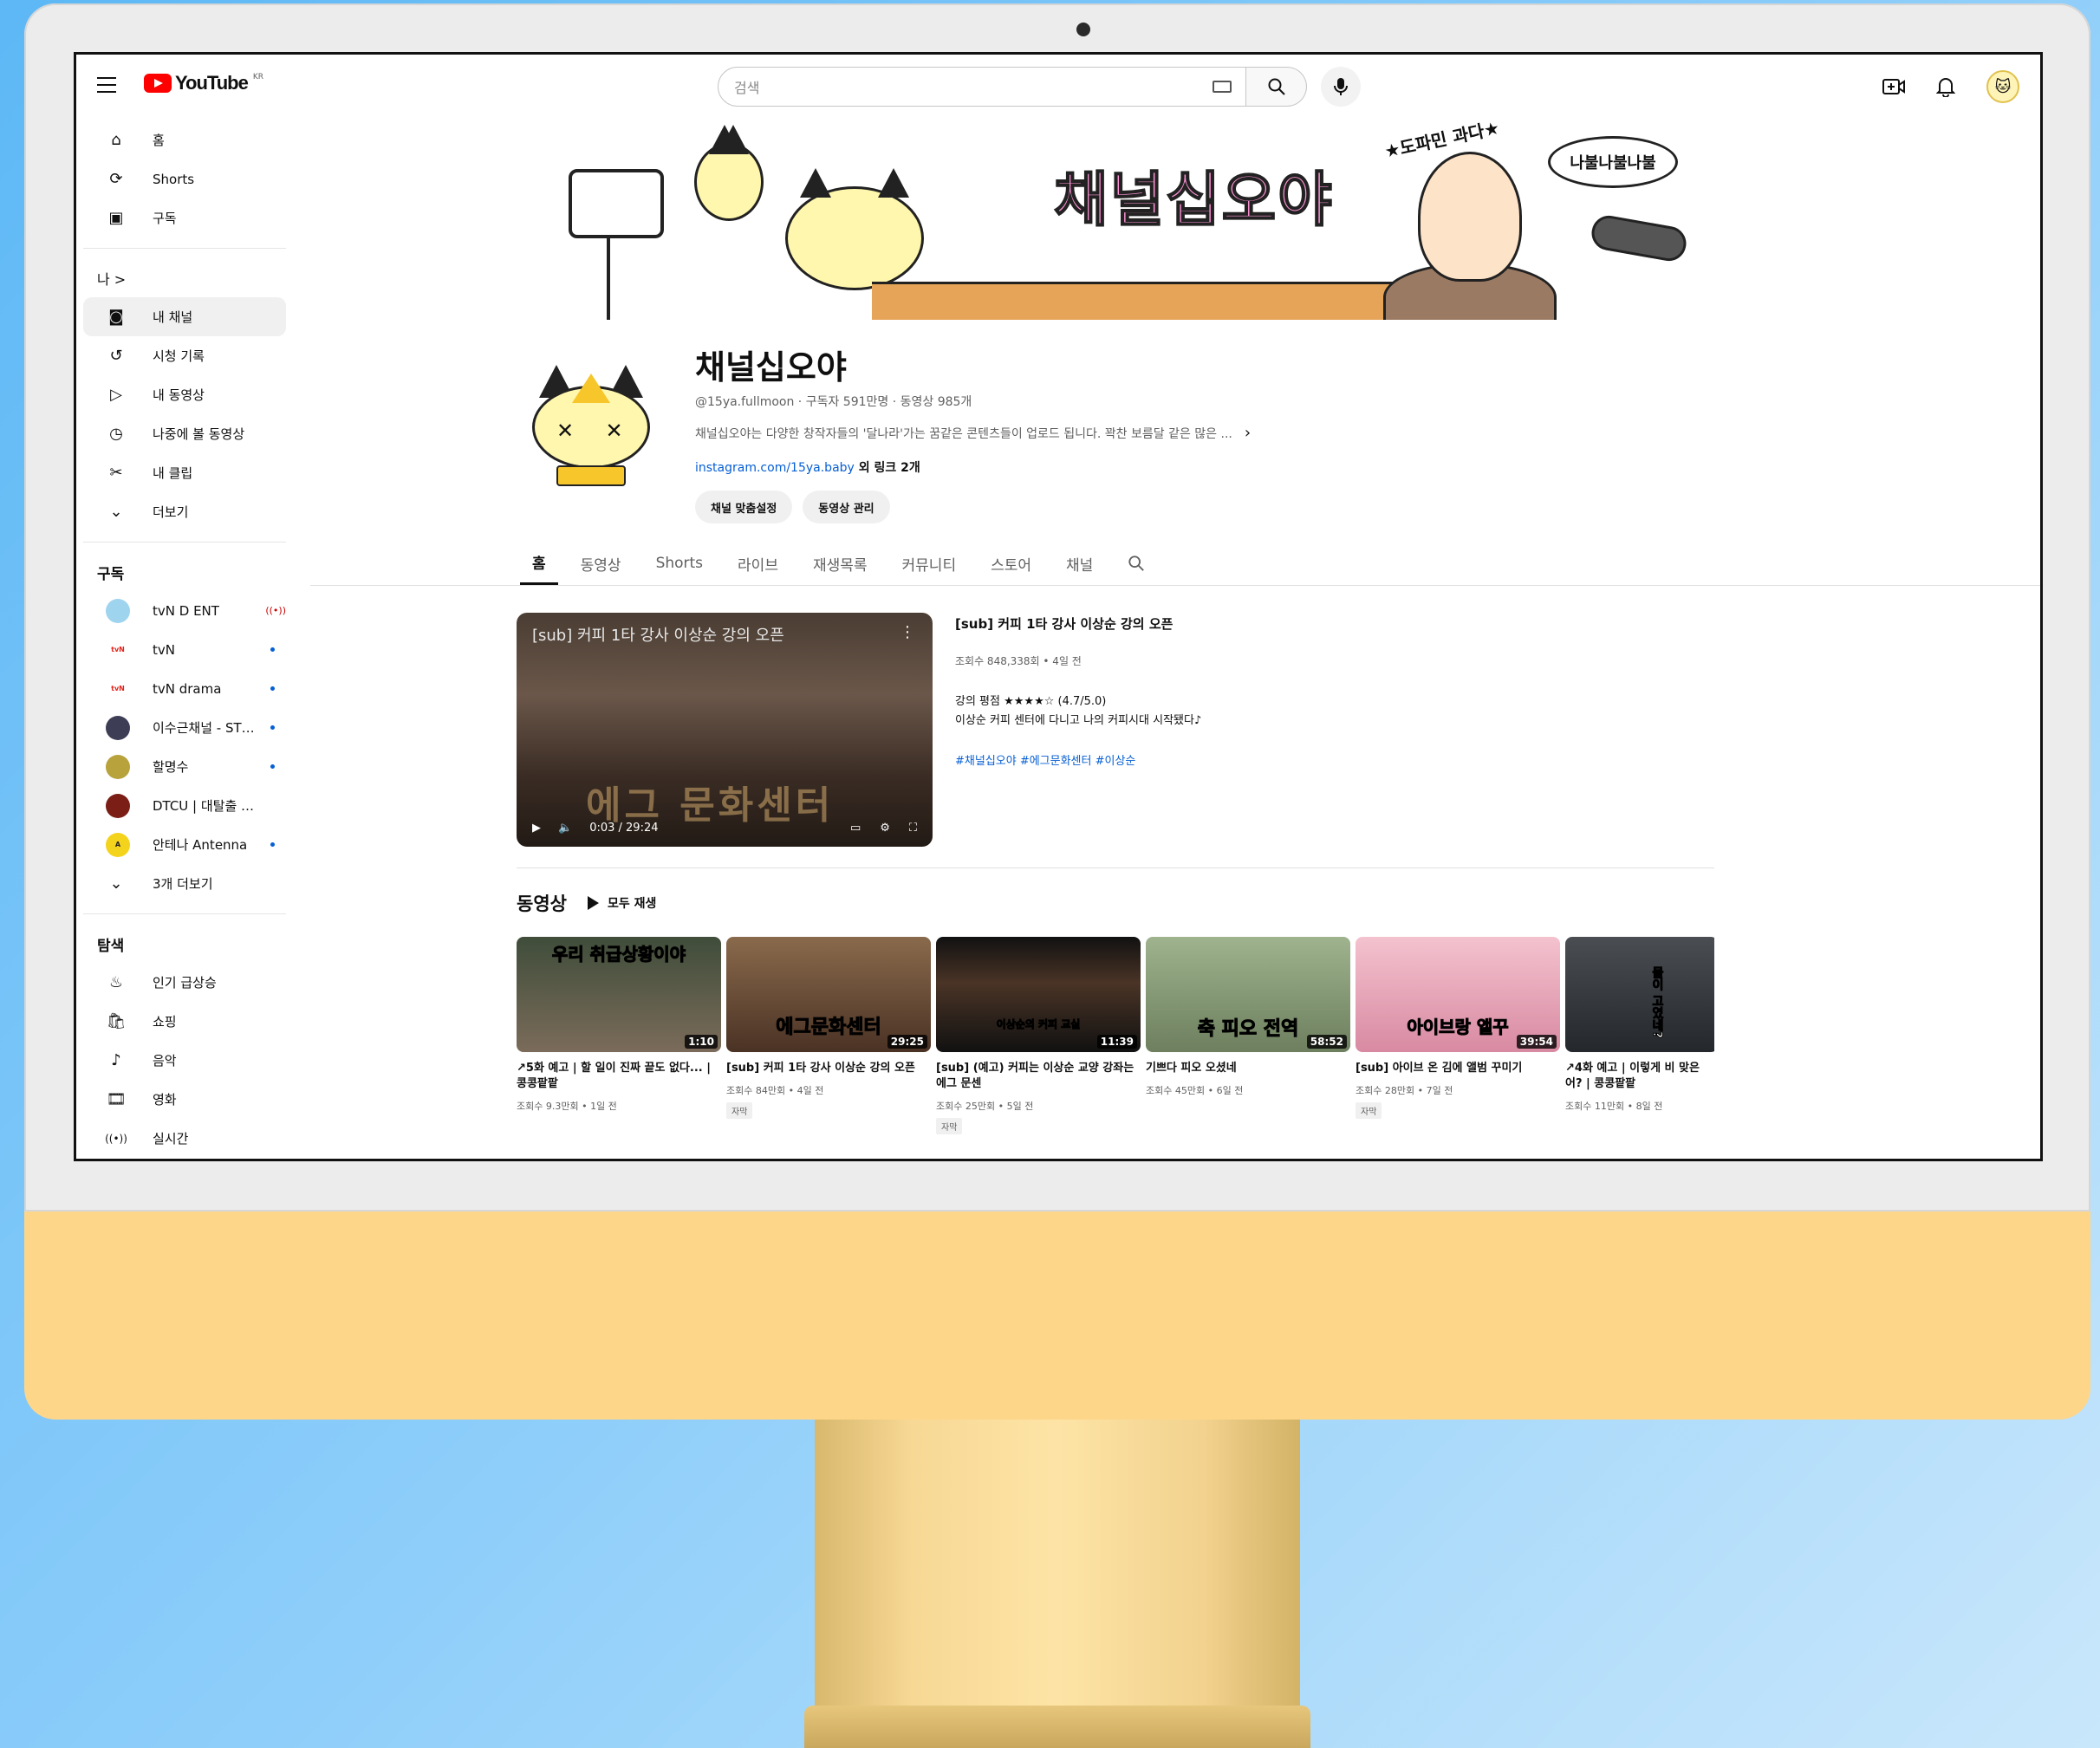  I want to click on video-thumbnail: 축 피오 전역 58:52, so click(1248, 994).